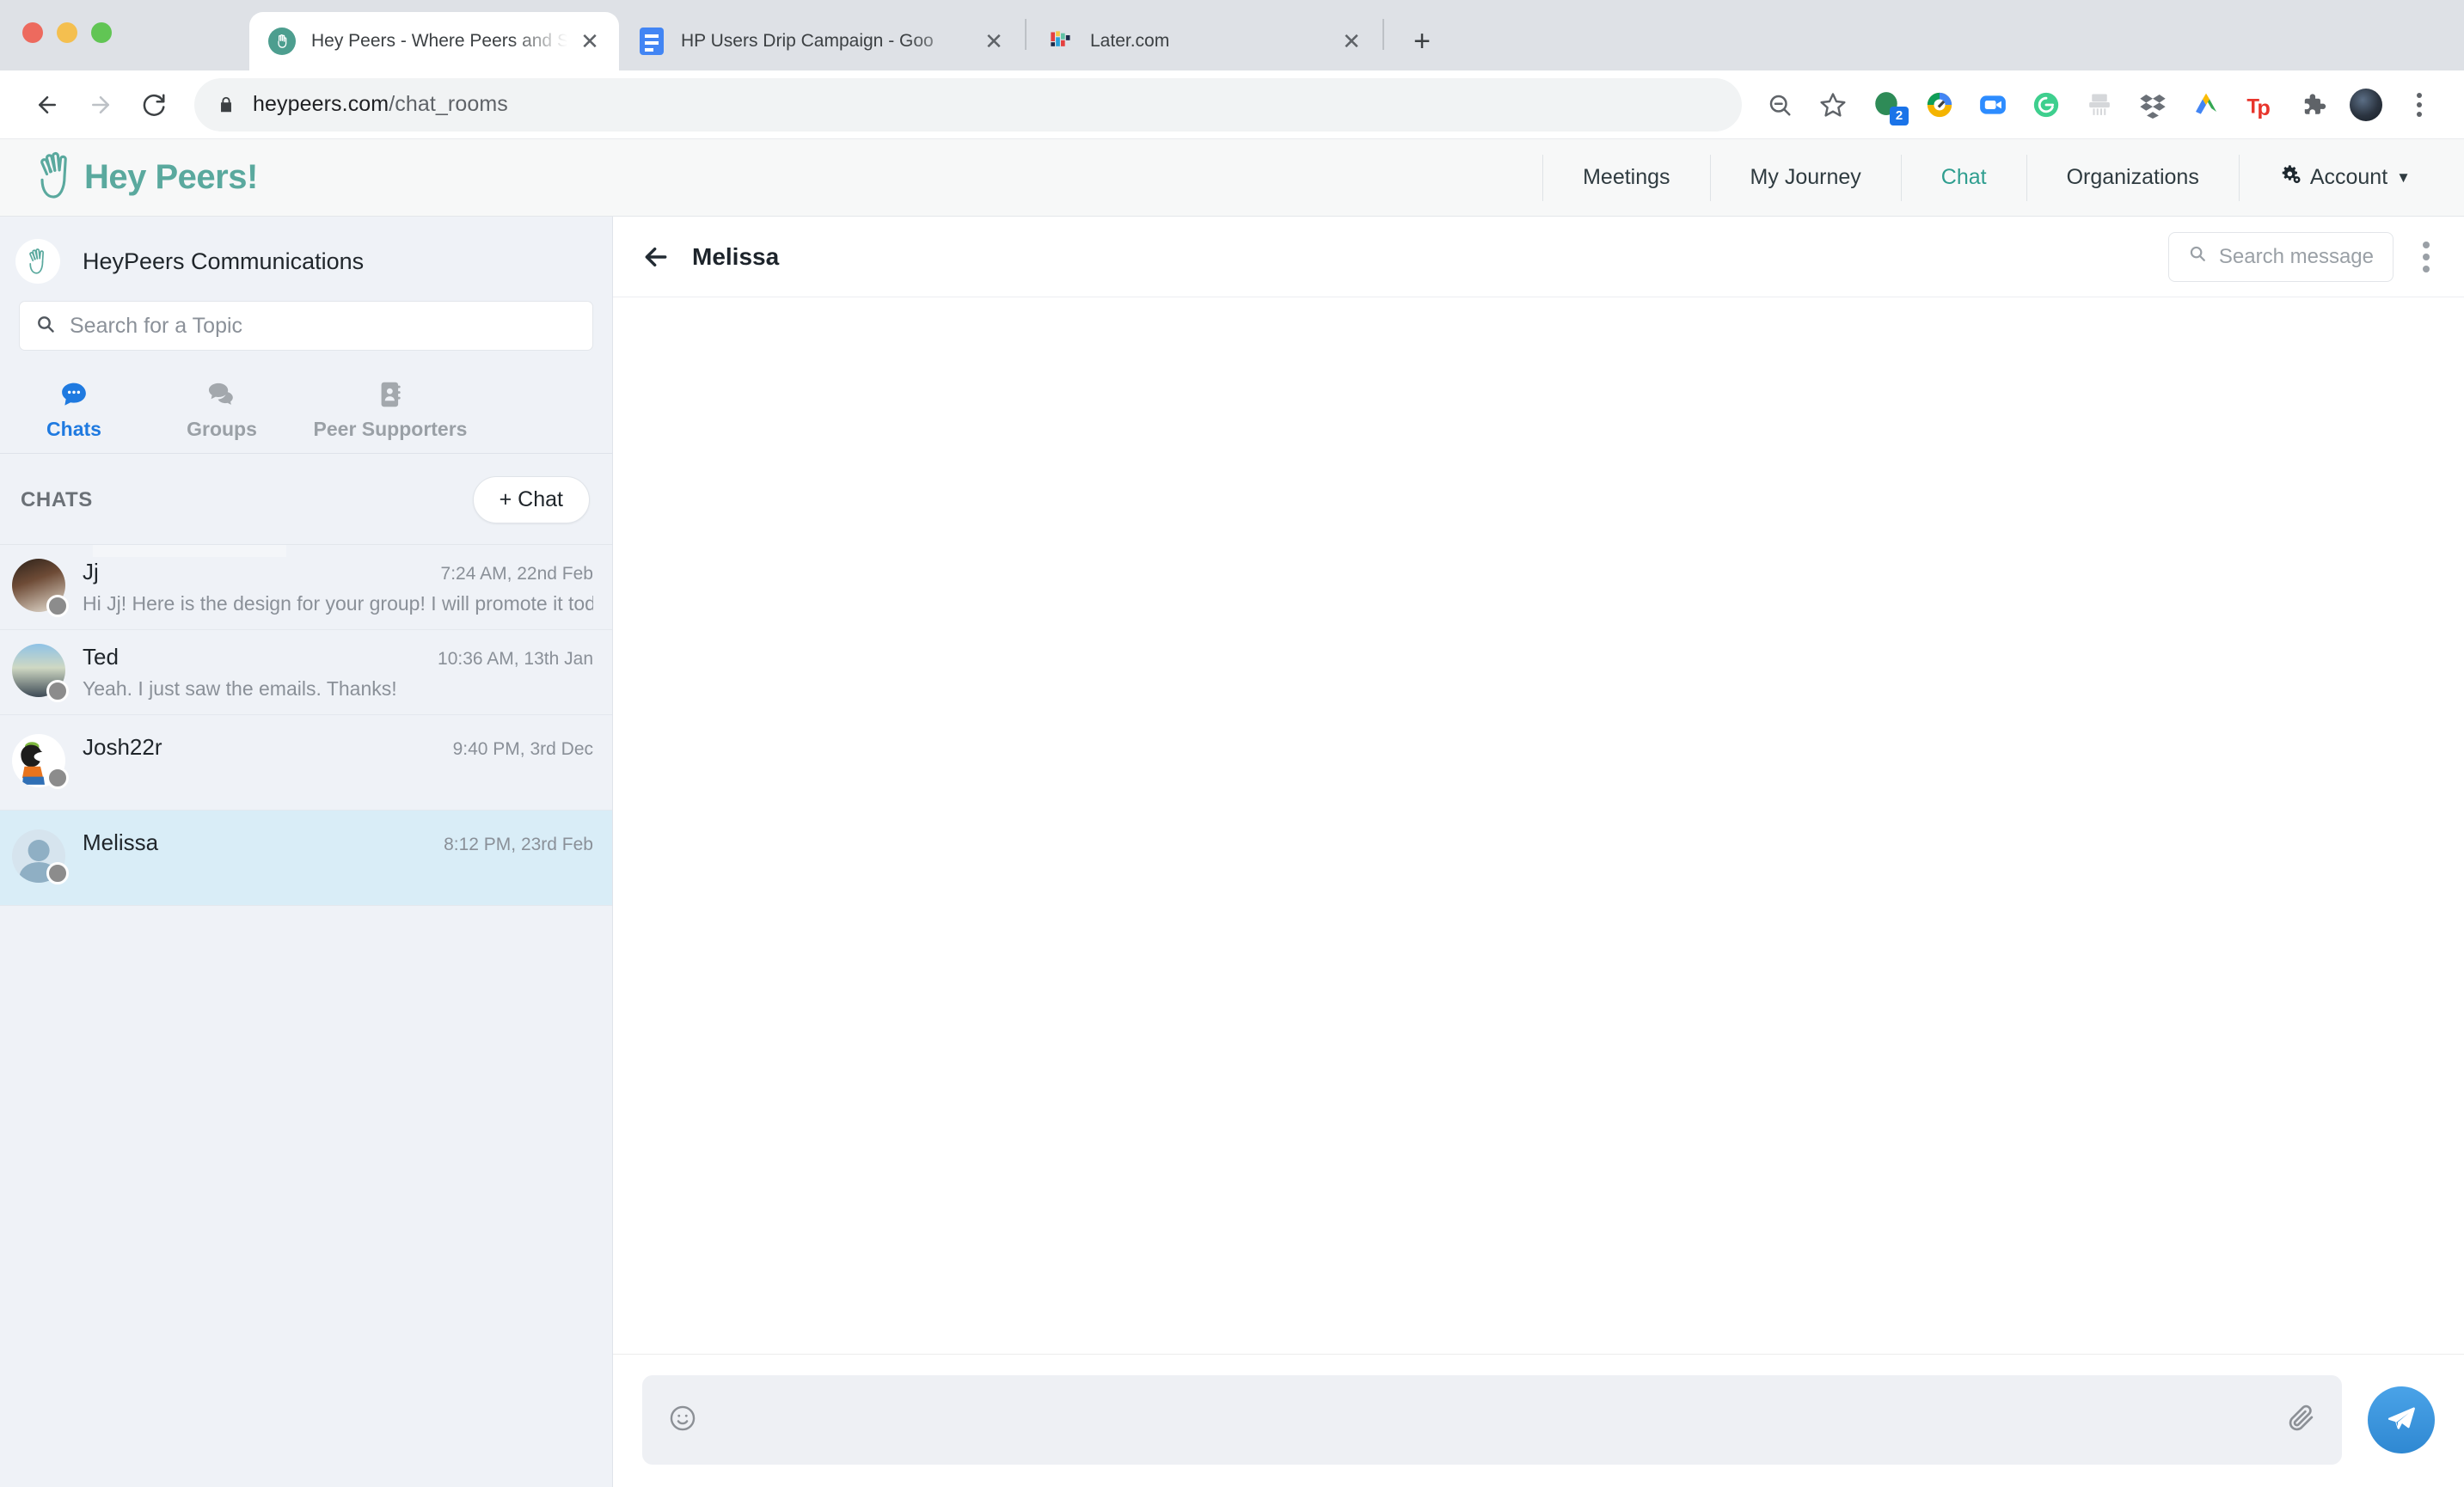  I want to click on attachment-clip-icon, so click(2301, 1420).